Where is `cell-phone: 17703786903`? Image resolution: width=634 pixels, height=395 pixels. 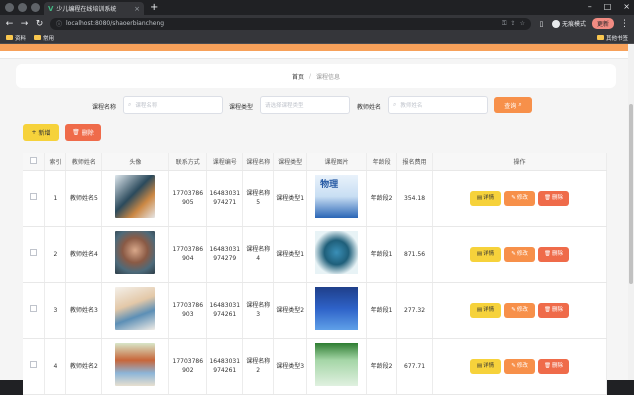
cell-phone: 17703786903 is located at coordinates (188, 310).